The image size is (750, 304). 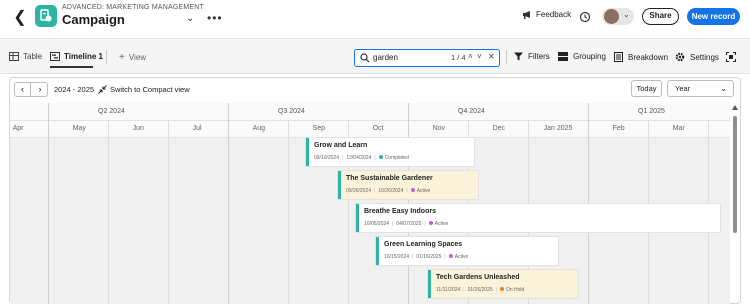 I want to click on record-start-date: 10/15/2024, so click(x=397, y=257).